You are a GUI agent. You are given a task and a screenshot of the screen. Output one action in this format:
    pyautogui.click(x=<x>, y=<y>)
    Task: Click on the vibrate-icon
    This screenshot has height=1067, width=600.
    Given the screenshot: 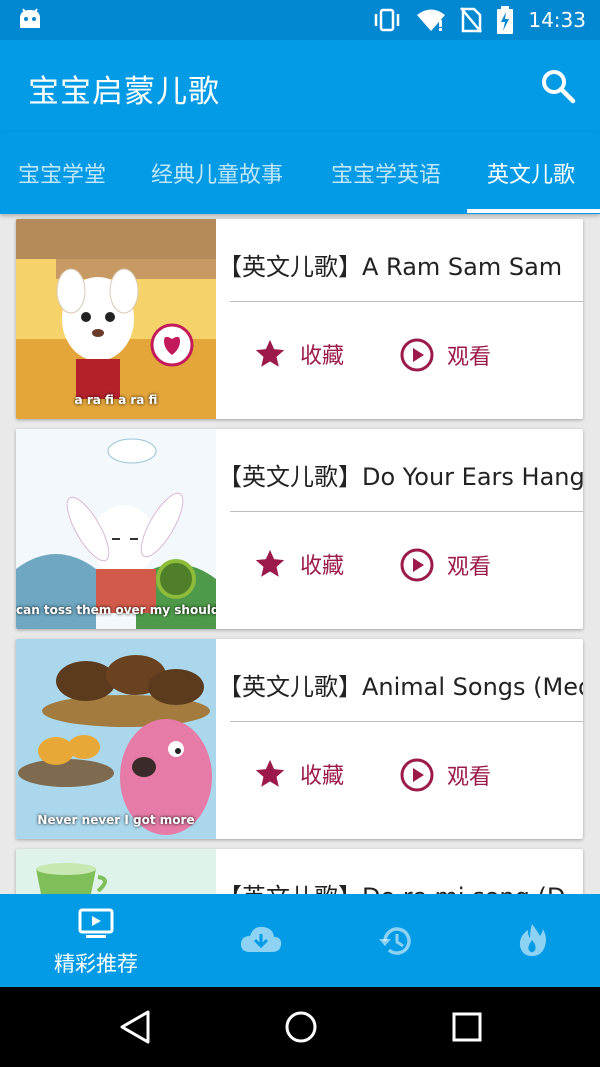 What is the action you would take?
    pyautogui.click(x=387, y=20)
    